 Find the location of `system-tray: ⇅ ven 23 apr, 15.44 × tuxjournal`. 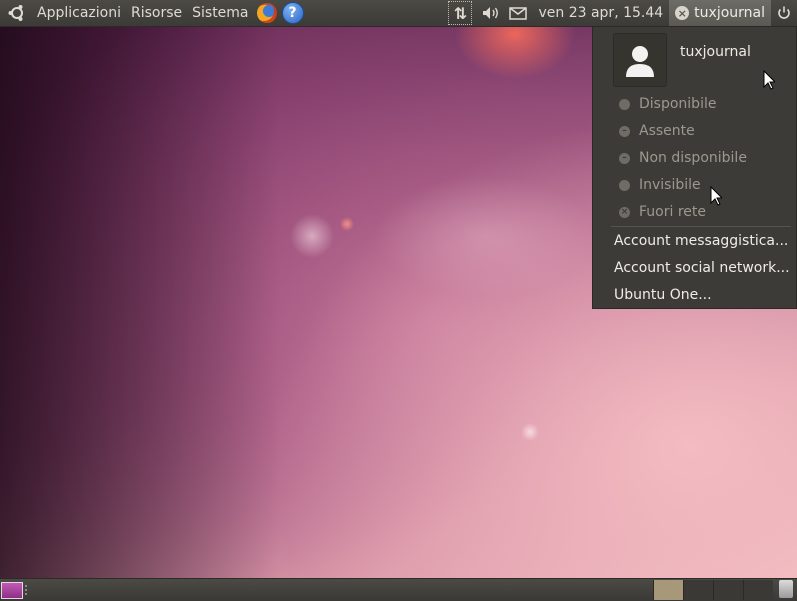

system-tray: ⇅ ven 23 apr, 15.44 × tuxjournal is located at coordinates (622, 13).